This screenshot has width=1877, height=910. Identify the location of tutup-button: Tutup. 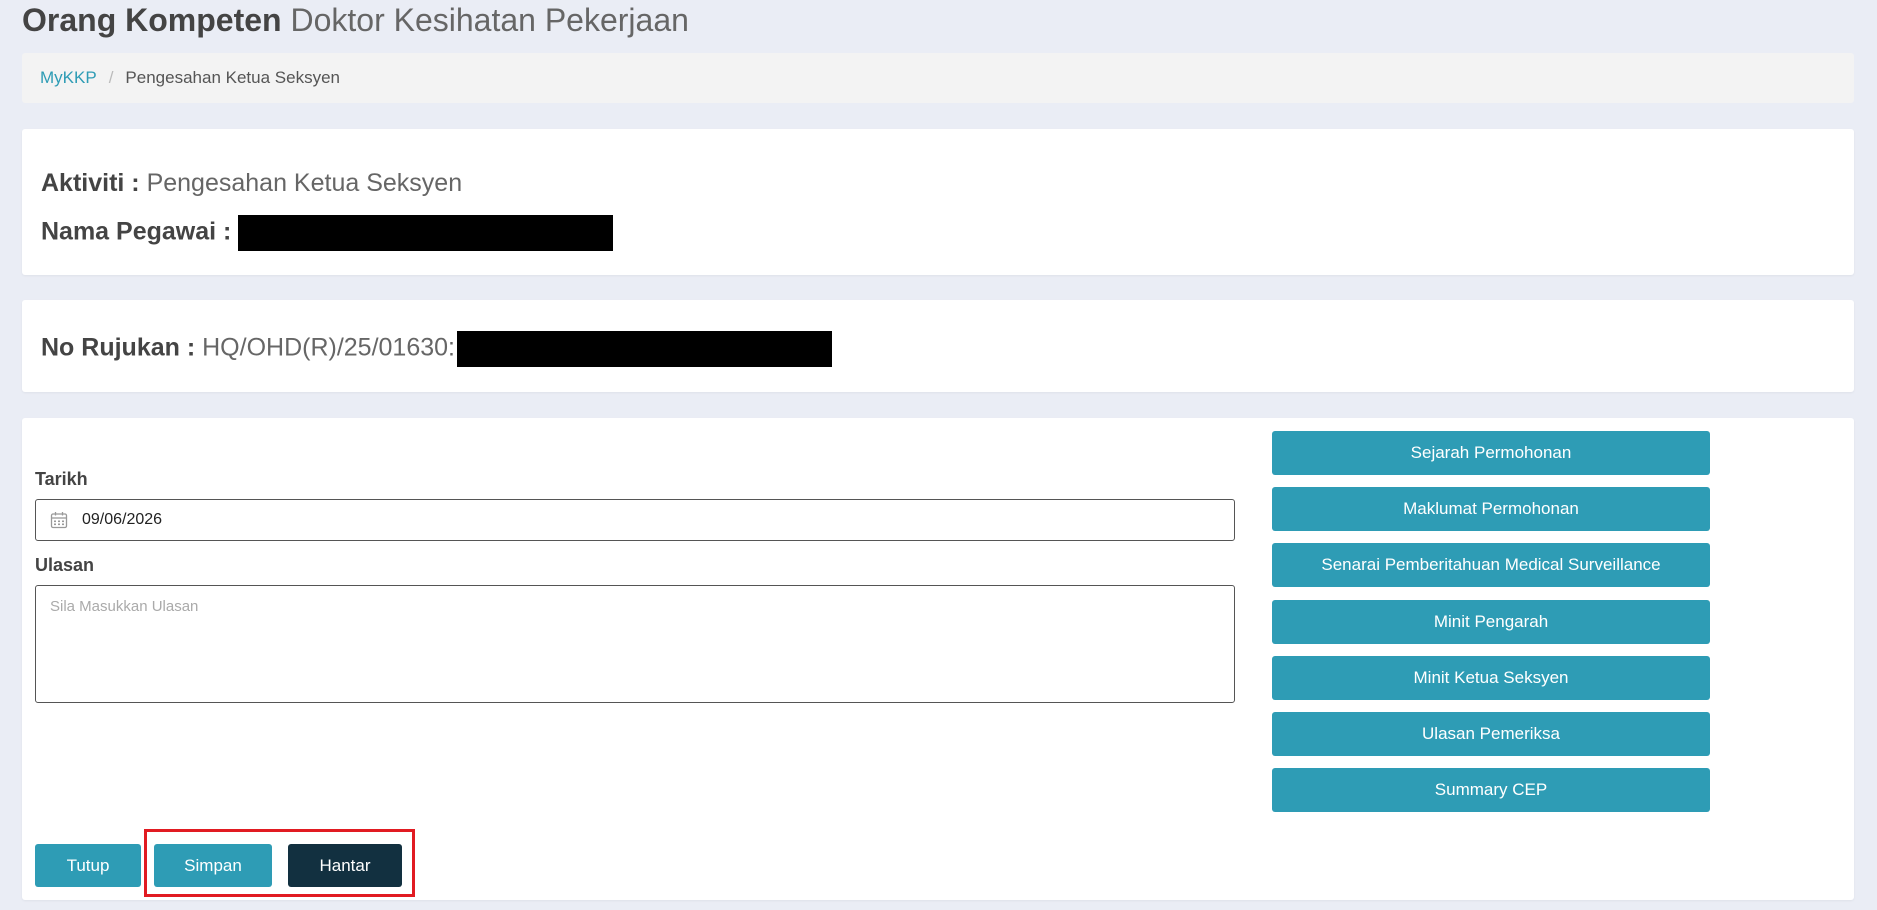
(88, 865).